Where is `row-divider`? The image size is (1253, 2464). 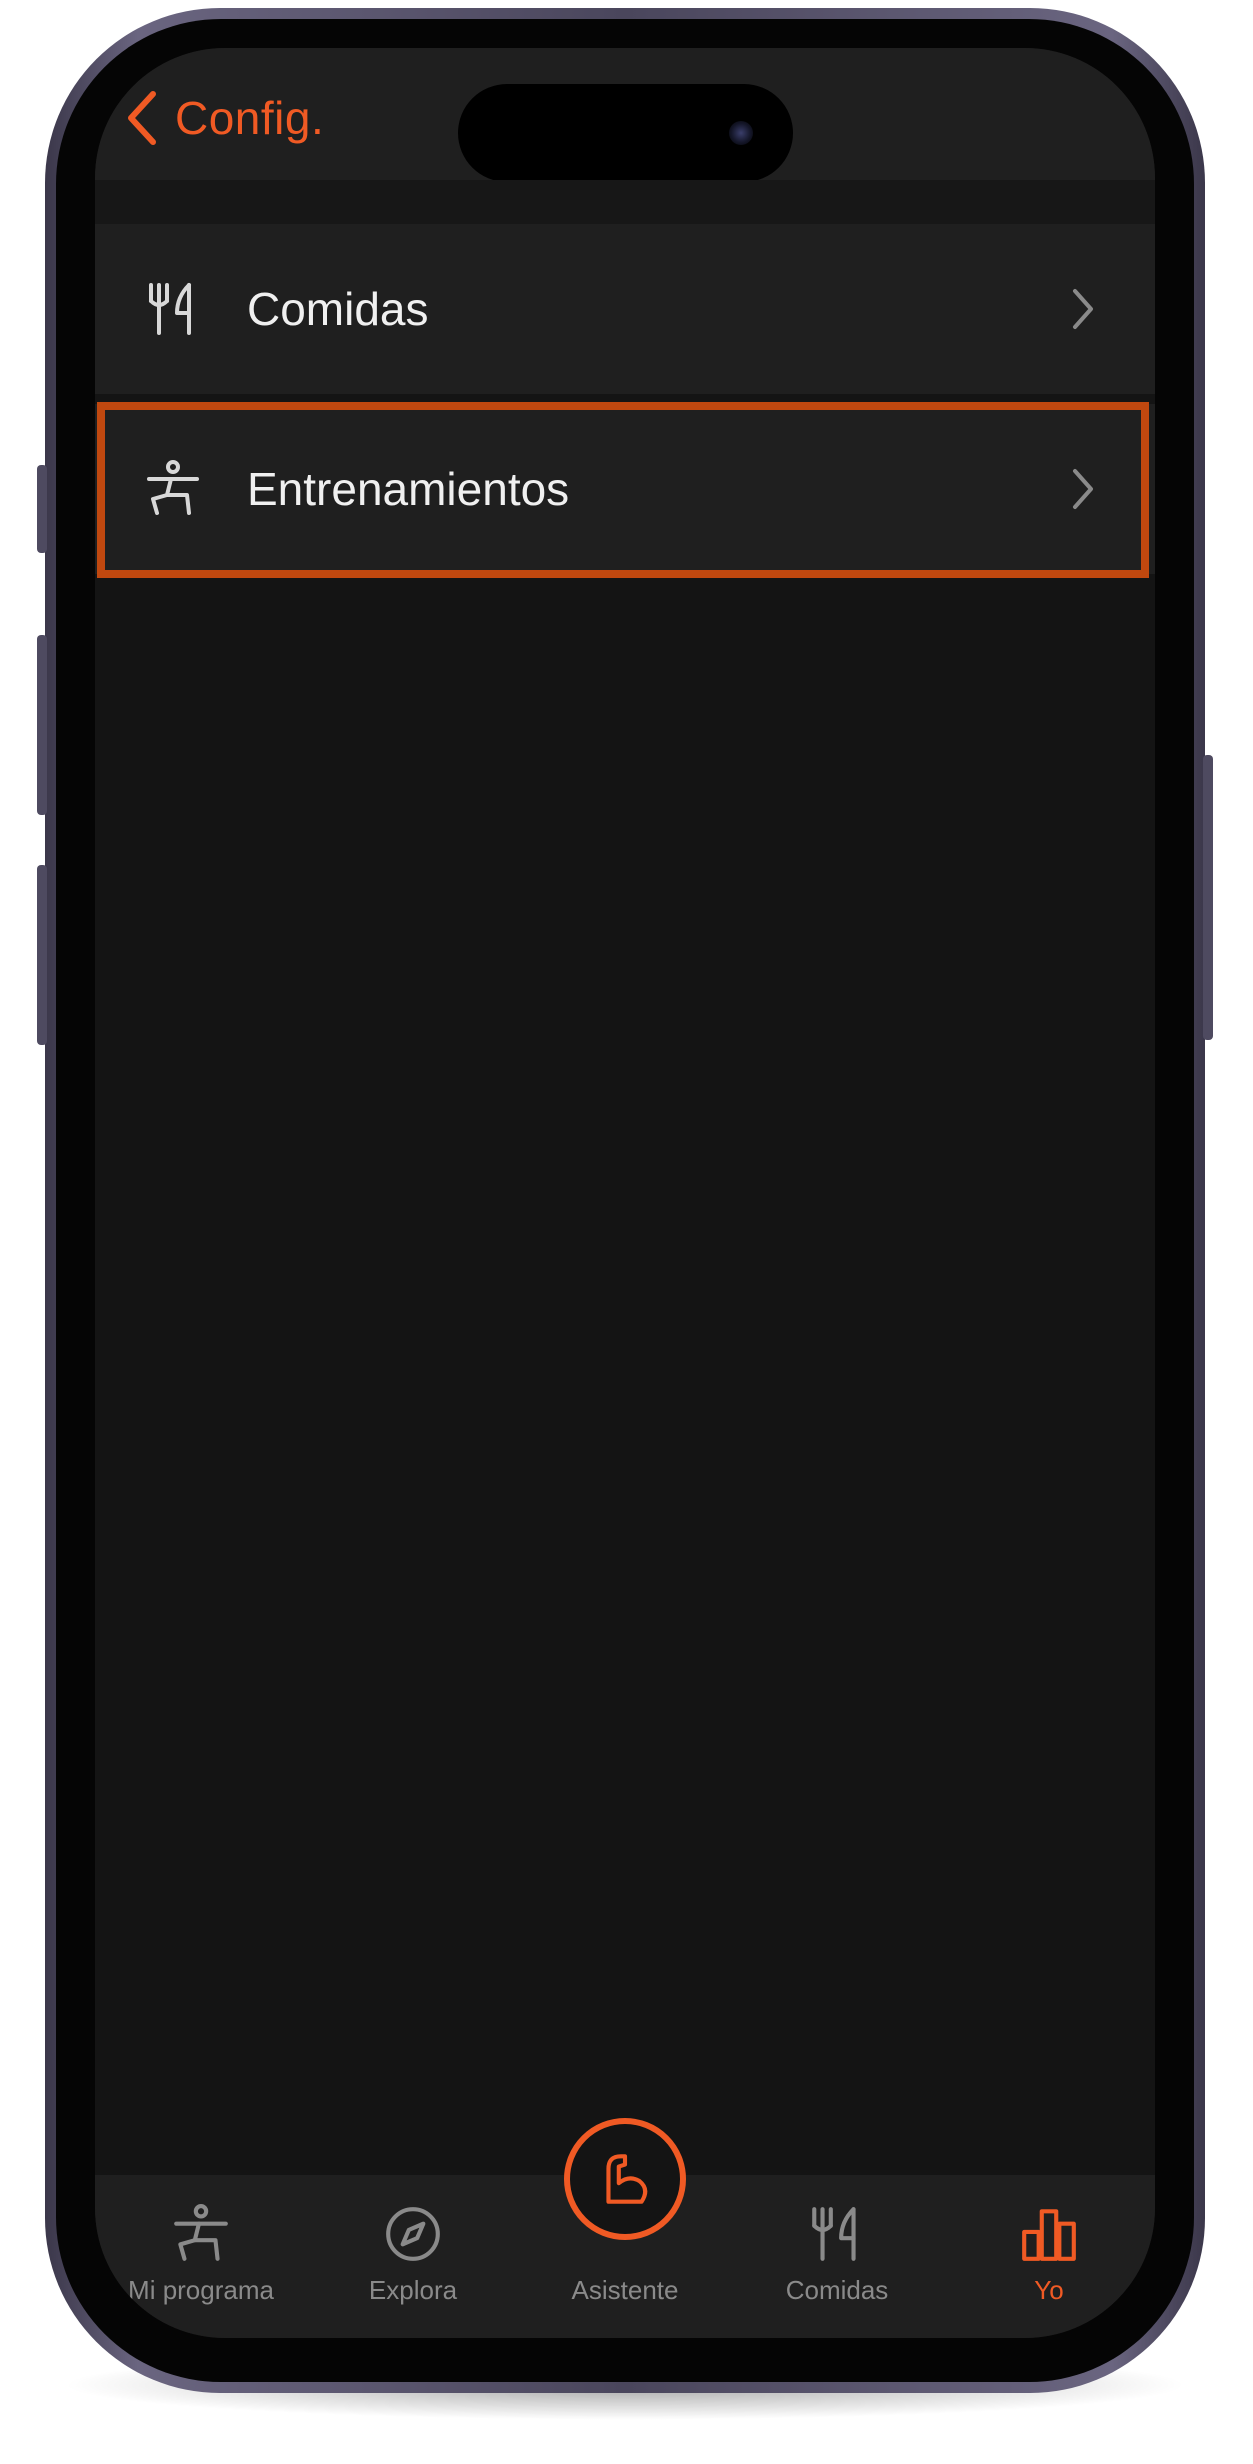
row-divider is located at coordinates (625, 399).